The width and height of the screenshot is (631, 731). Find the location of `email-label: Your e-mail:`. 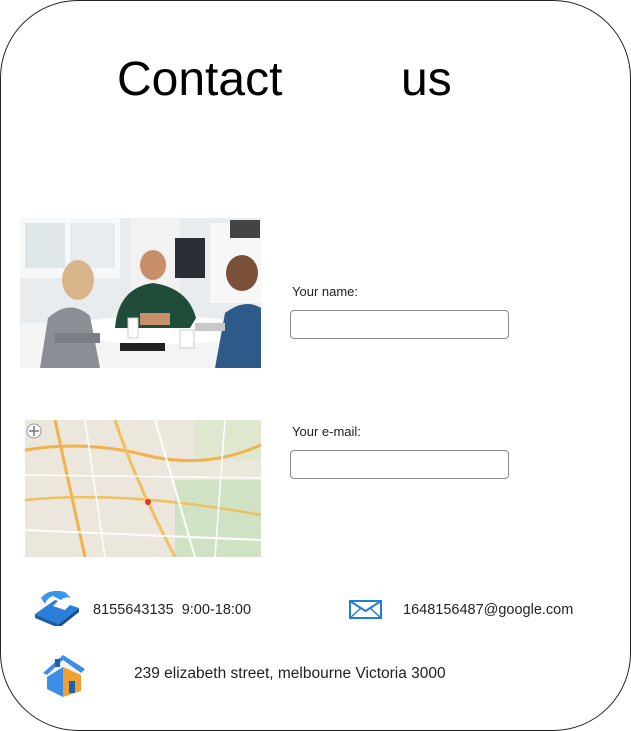

email-label: Your e-mail: is located at coordinates (326, 431).